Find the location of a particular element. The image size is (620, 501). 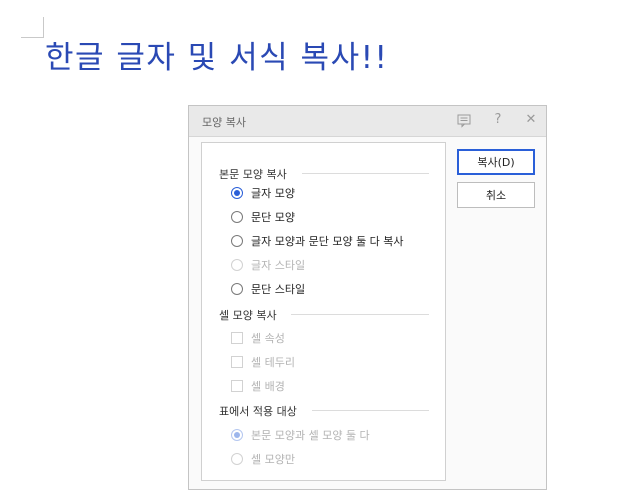

help-icon: ? is located at coordinates (498, 120).